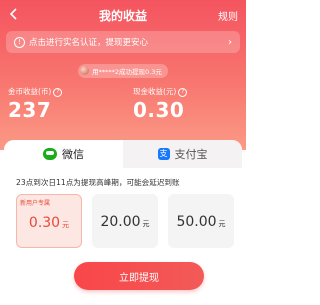  I want to click on avatar, so click(85, 70).